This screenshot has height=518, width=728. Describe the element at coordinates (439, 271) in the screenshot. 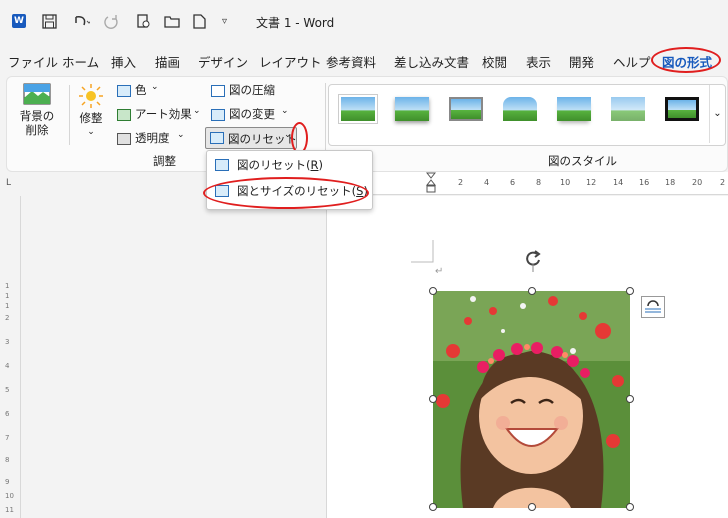

I see `paragraph-mark-icon: ↵` at that location.